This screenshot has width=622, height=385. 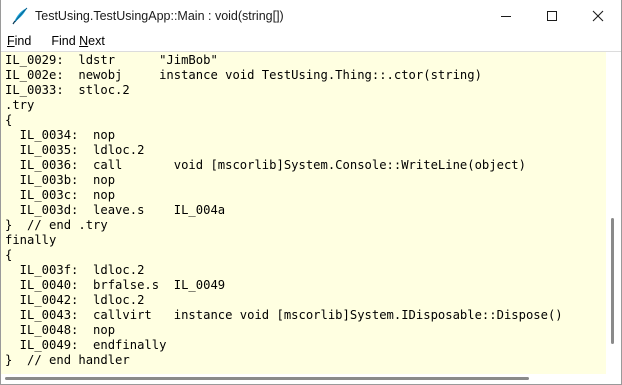 What do you see at coordinates (613, 379) in the screenshot?
I see `scrollbar-corner` at bounding box center [613, 379].